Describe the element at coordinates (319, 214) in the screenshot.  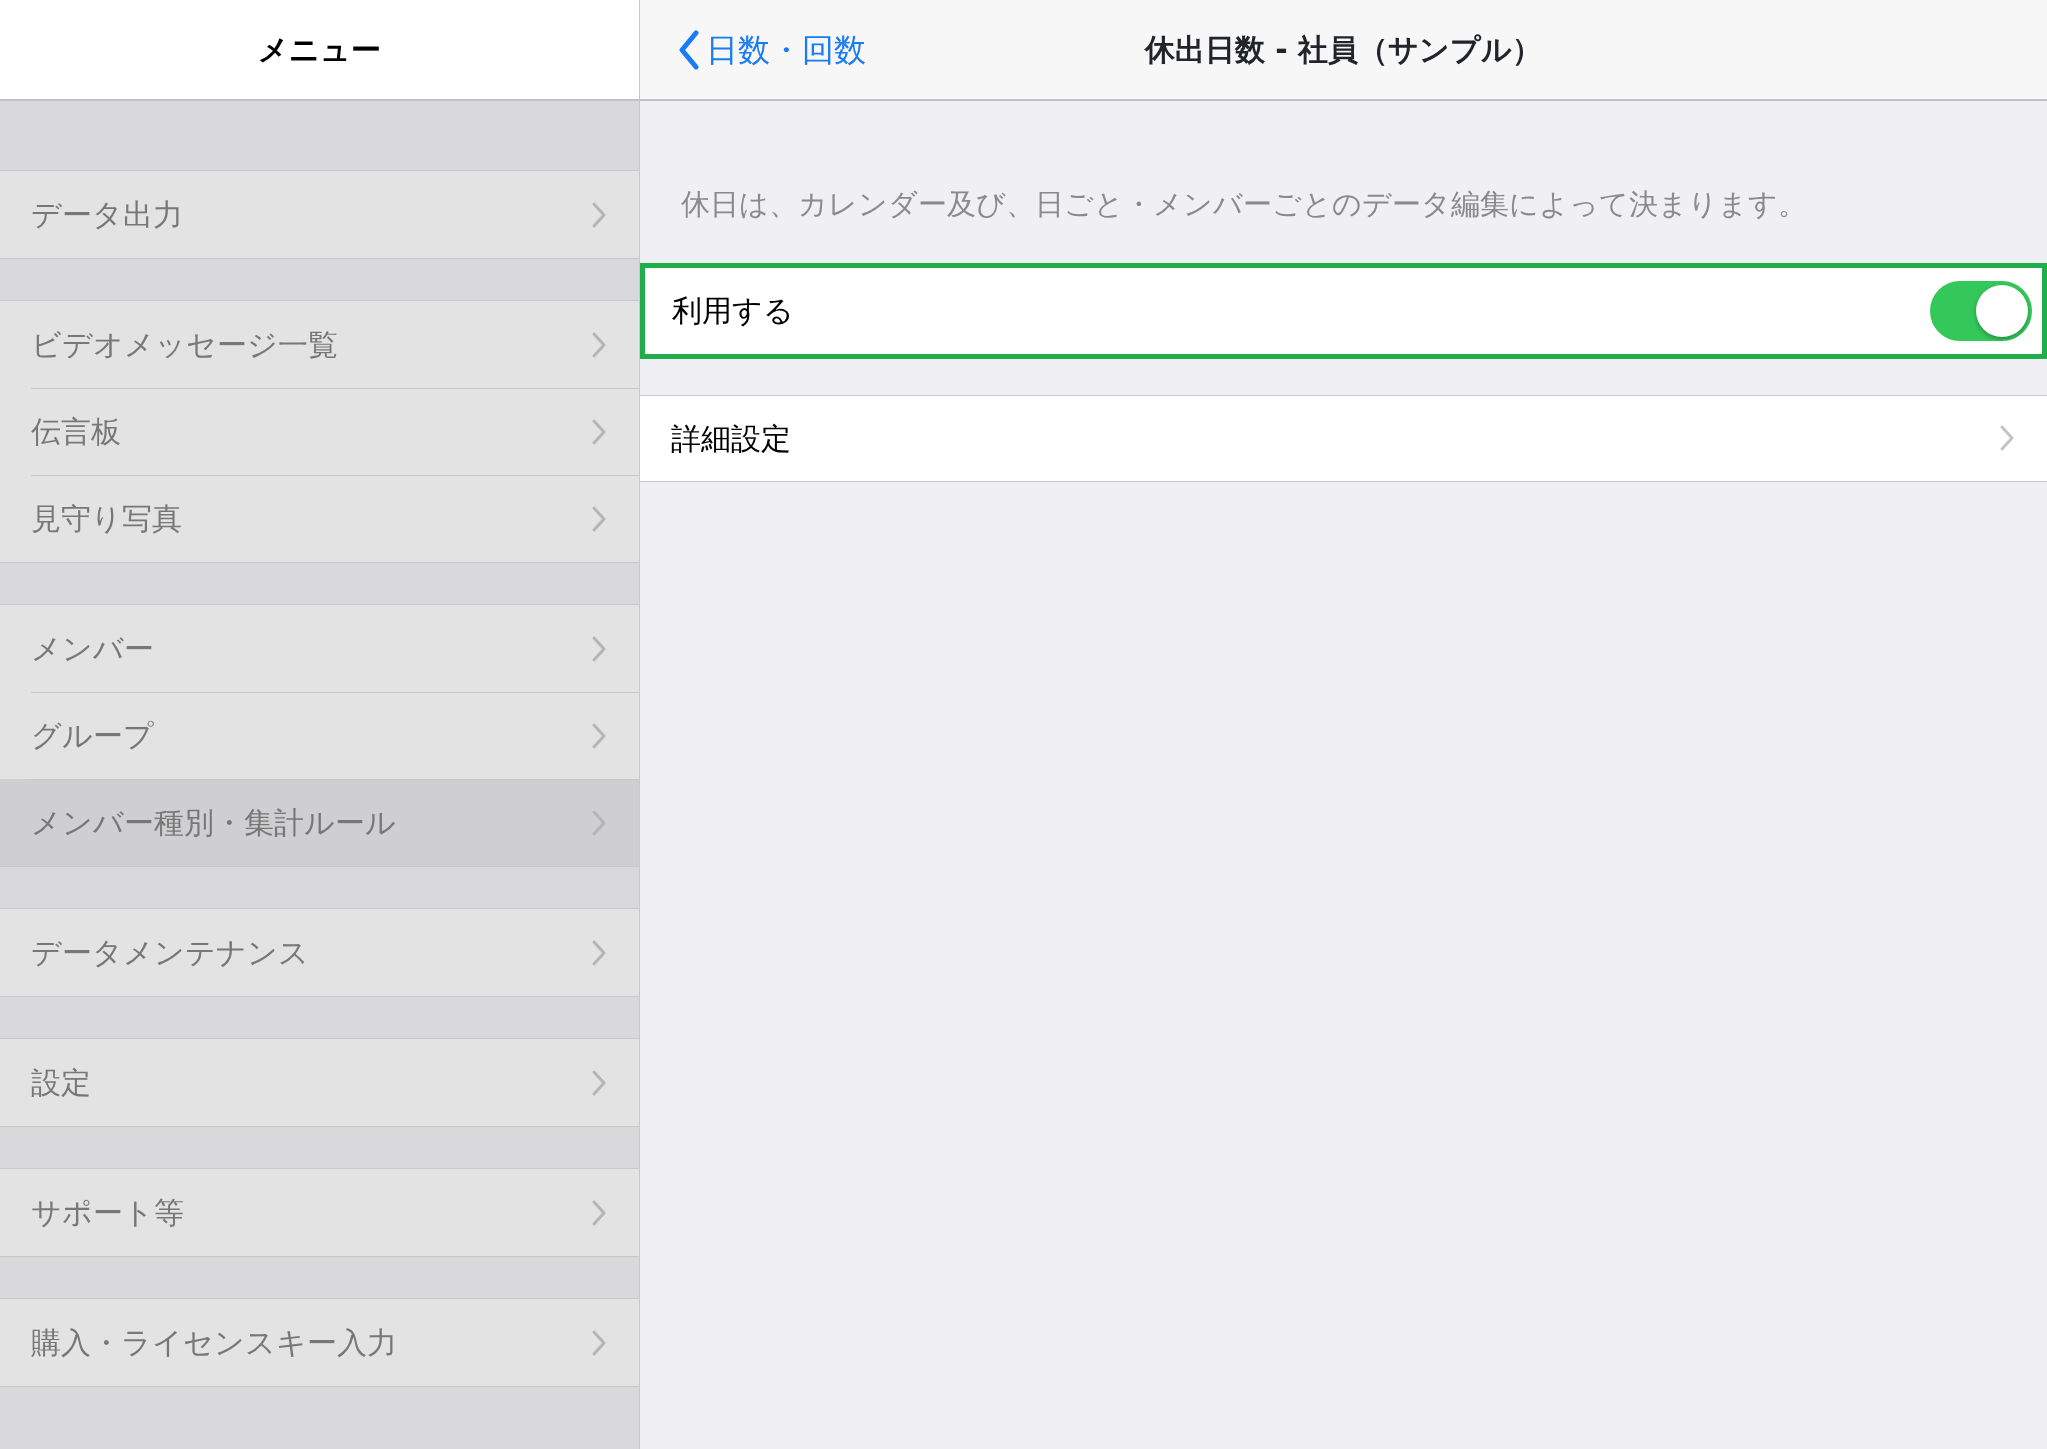
I see `menu-item: データ出力` at that location.